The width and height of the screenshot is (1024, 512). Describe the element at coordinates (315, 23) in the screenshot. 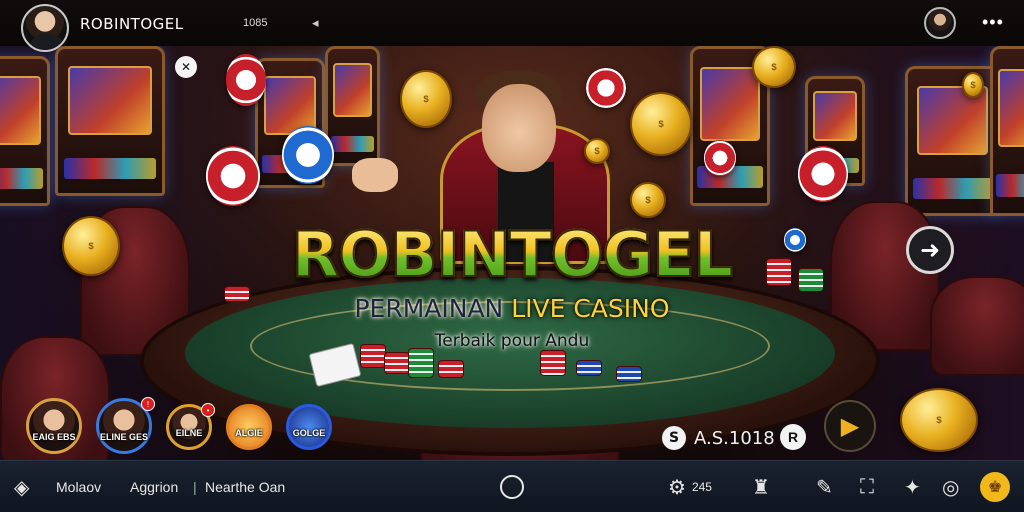

I see `back-icon: ◂` at that location.